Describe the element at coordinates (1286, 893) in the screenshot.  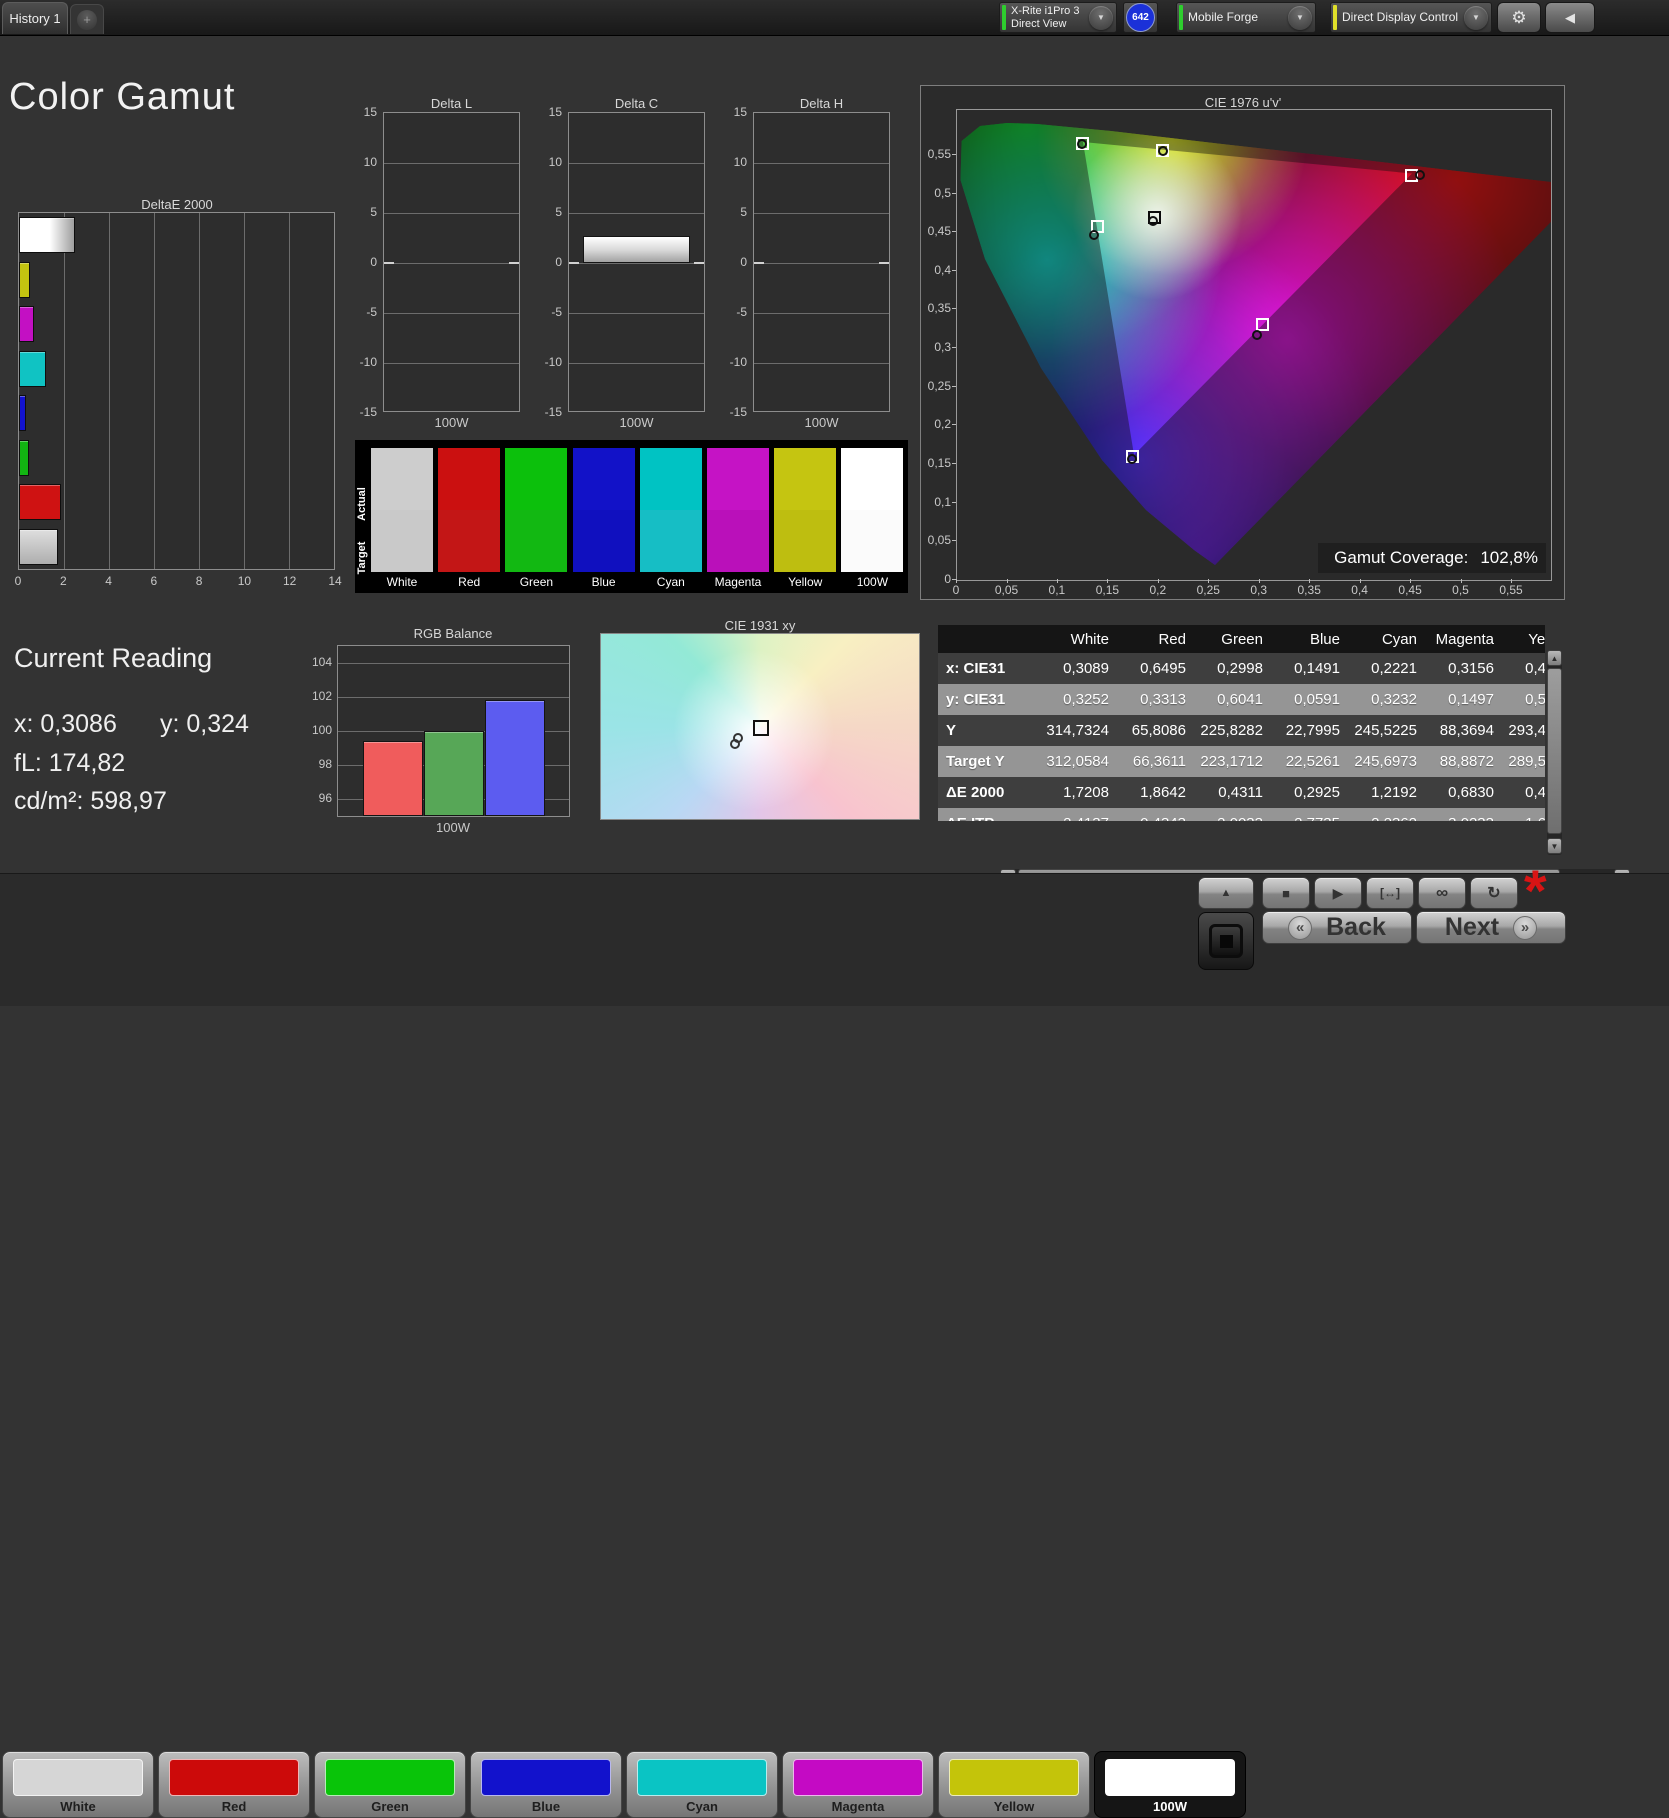
I see `stop-button: ■` at that location.